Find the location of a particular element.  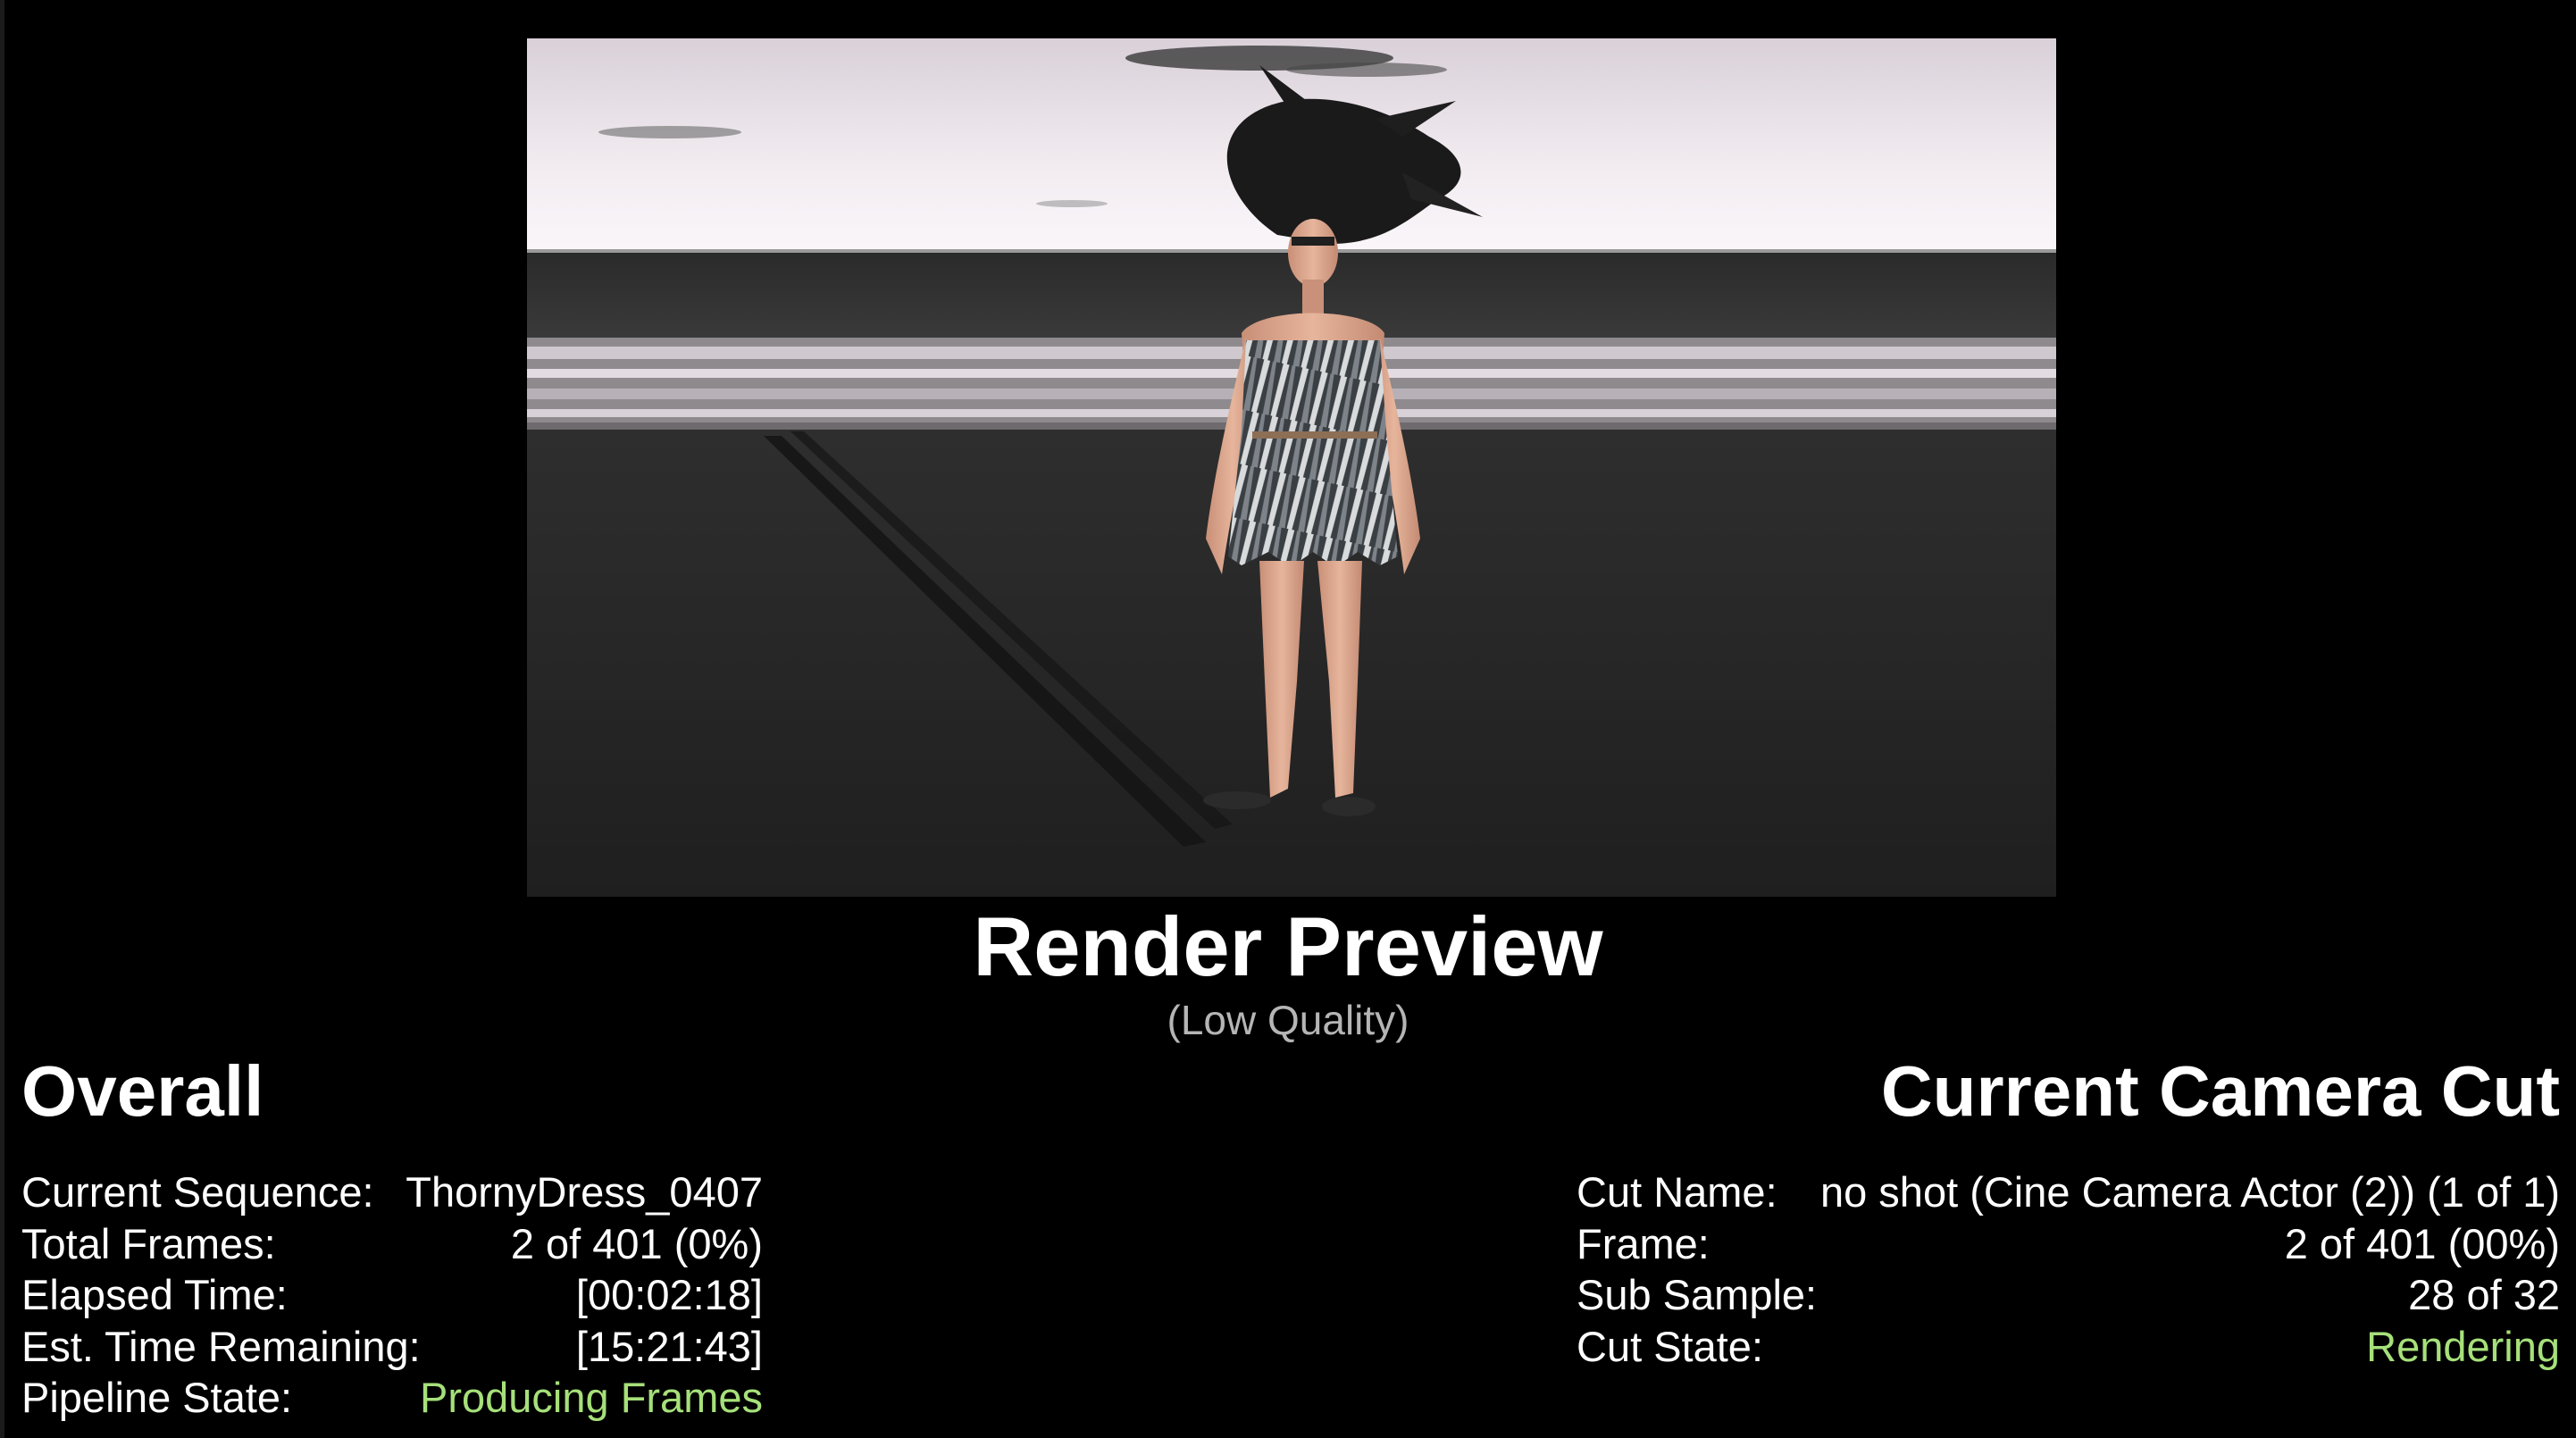

cut-state-value: Rendering is located at coordinates (2463, 1346).